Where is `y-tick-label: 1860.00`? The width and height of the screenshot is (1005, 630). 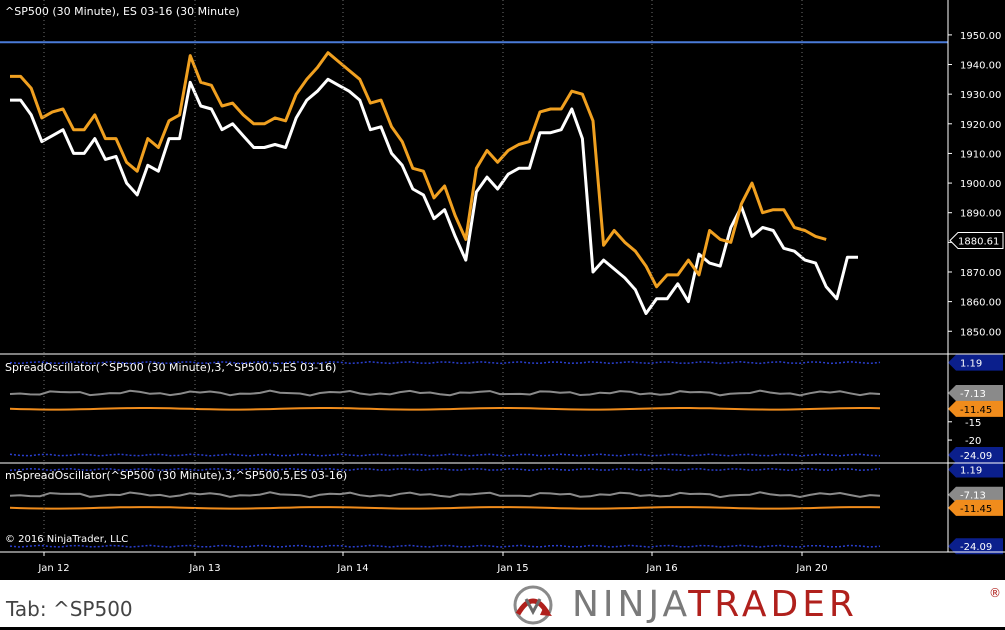
y-tick-label: 1860.00 is located at coordinates (980, 303).